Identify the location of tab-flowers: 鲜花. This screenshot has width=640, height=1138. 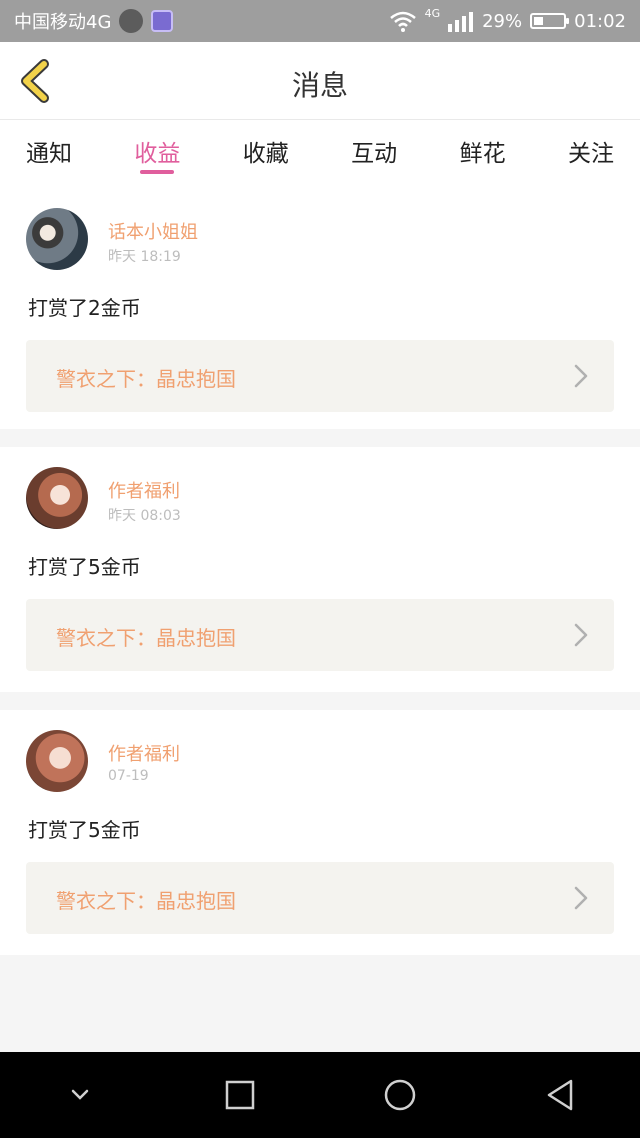
(483, 154).